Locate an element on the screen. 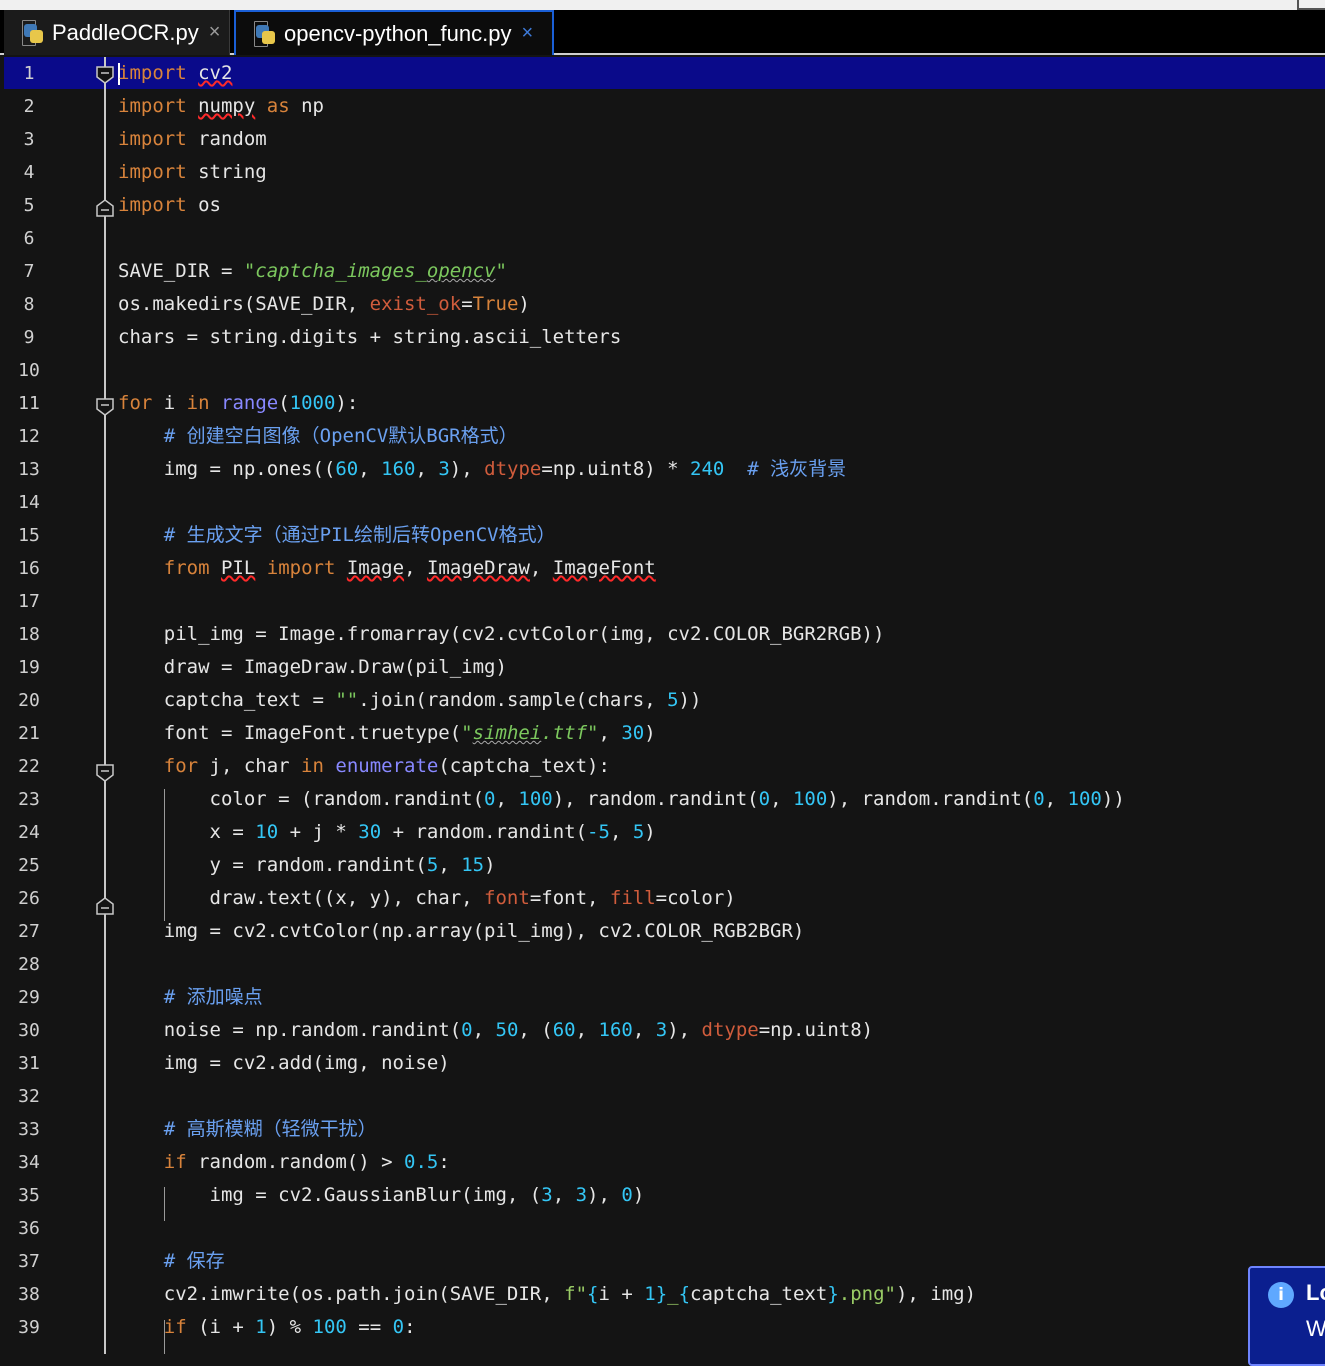  code-line: 25 y = random.randint(5, 15) is located at coordinates (662, 865).